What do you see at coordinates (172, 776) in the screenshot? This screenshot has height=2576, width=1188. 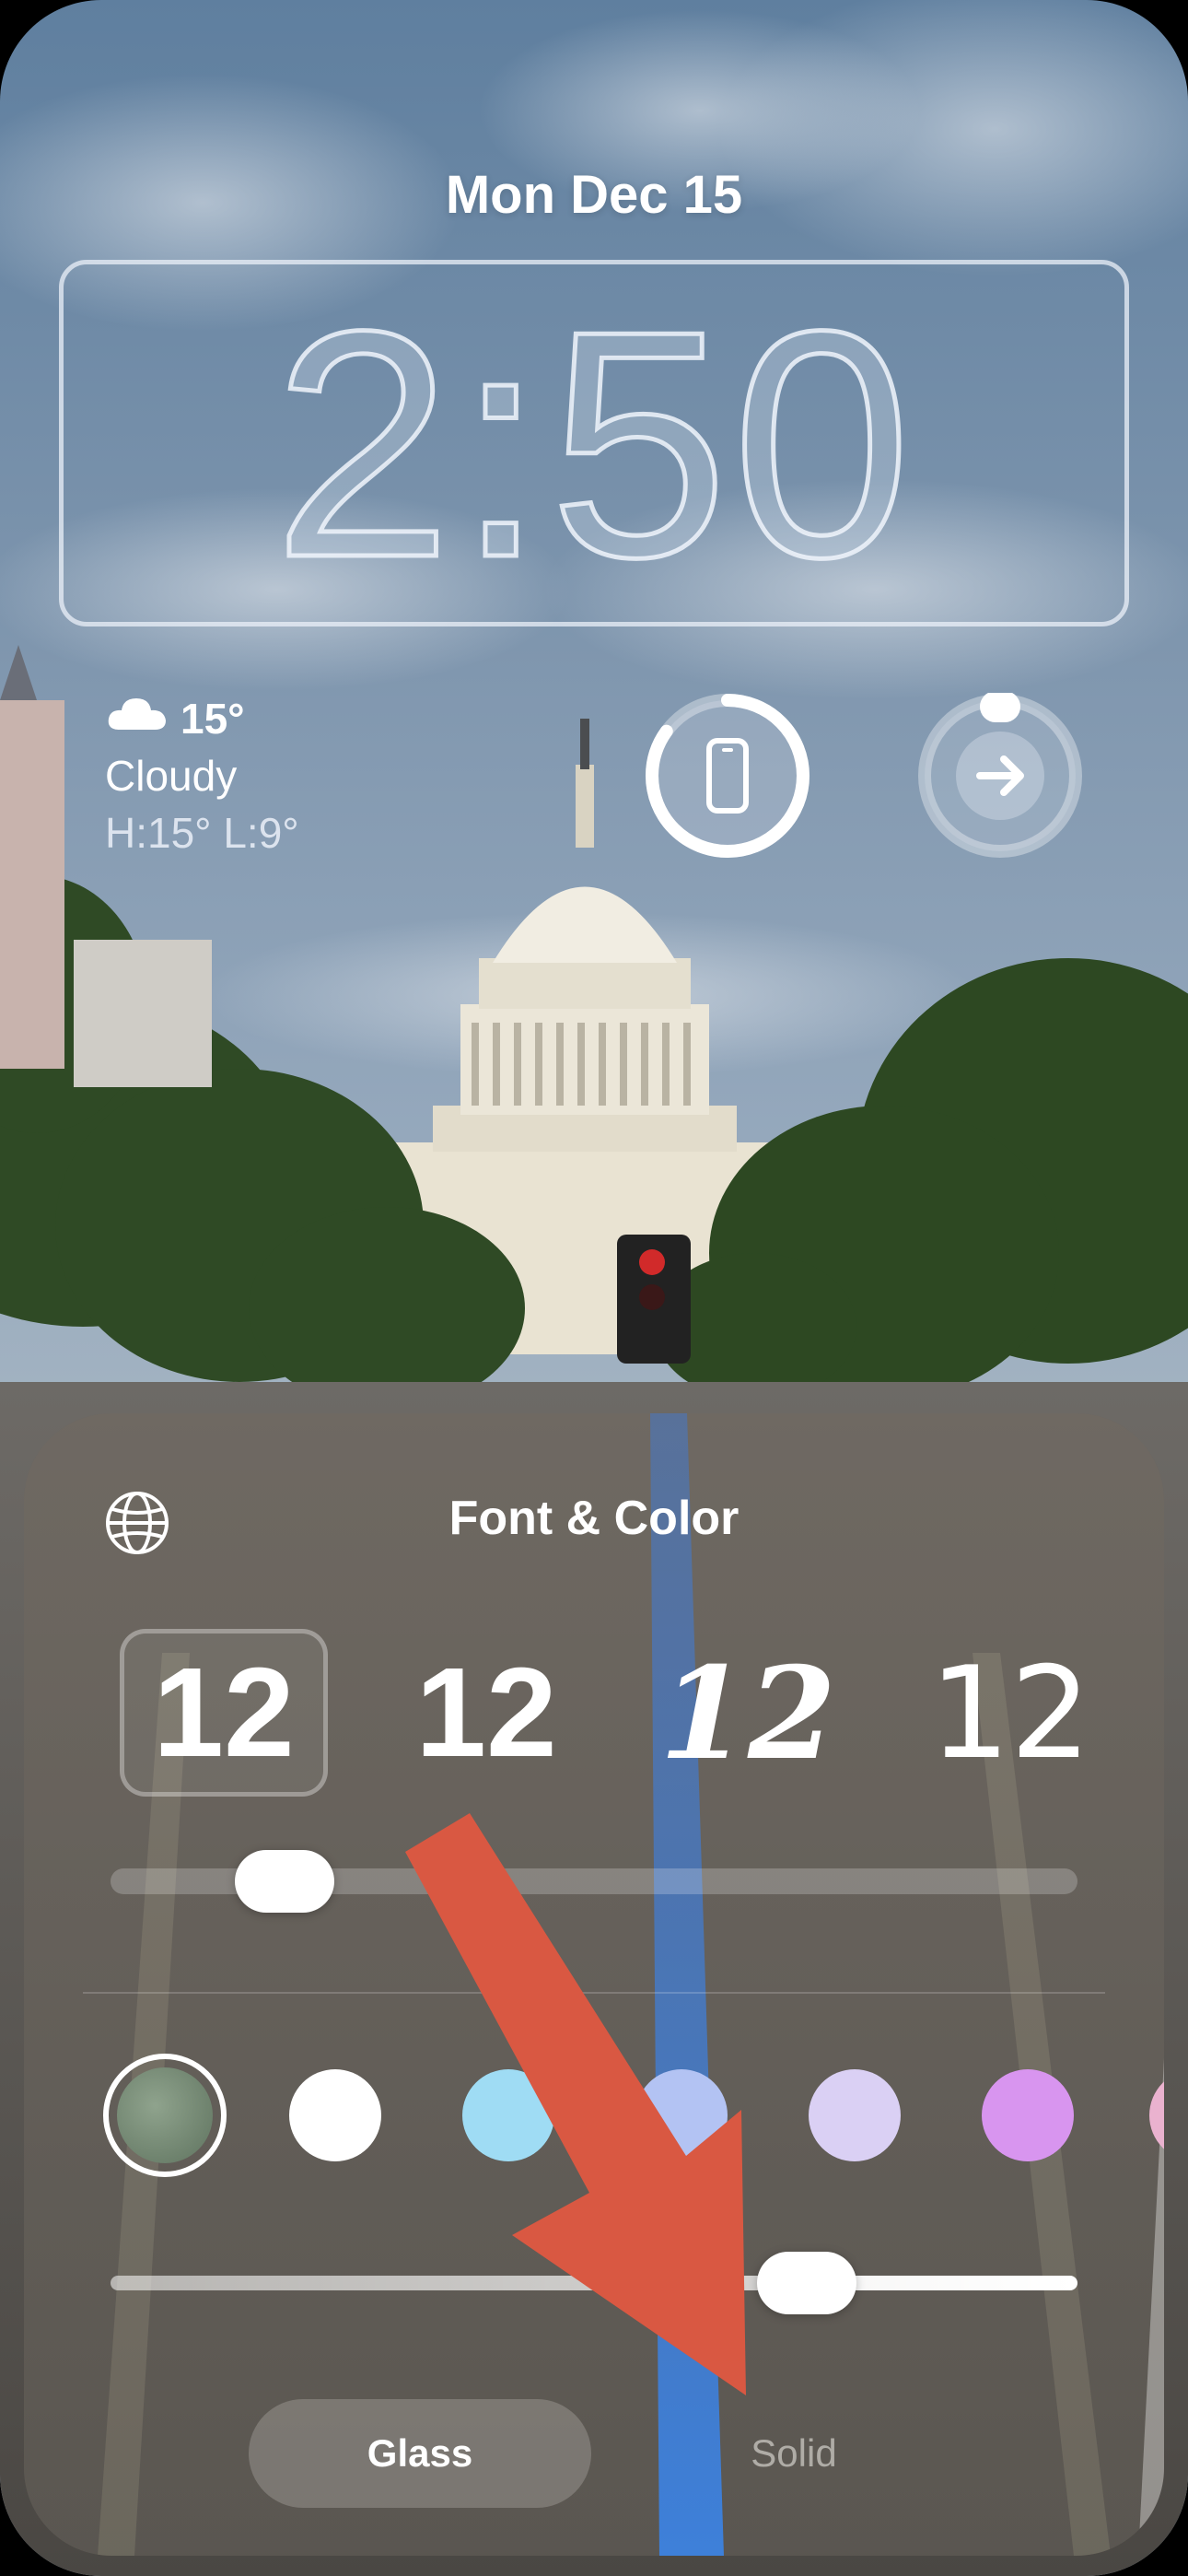 I see `weather-condition: Cloudy` at bounding box center [172, 776].